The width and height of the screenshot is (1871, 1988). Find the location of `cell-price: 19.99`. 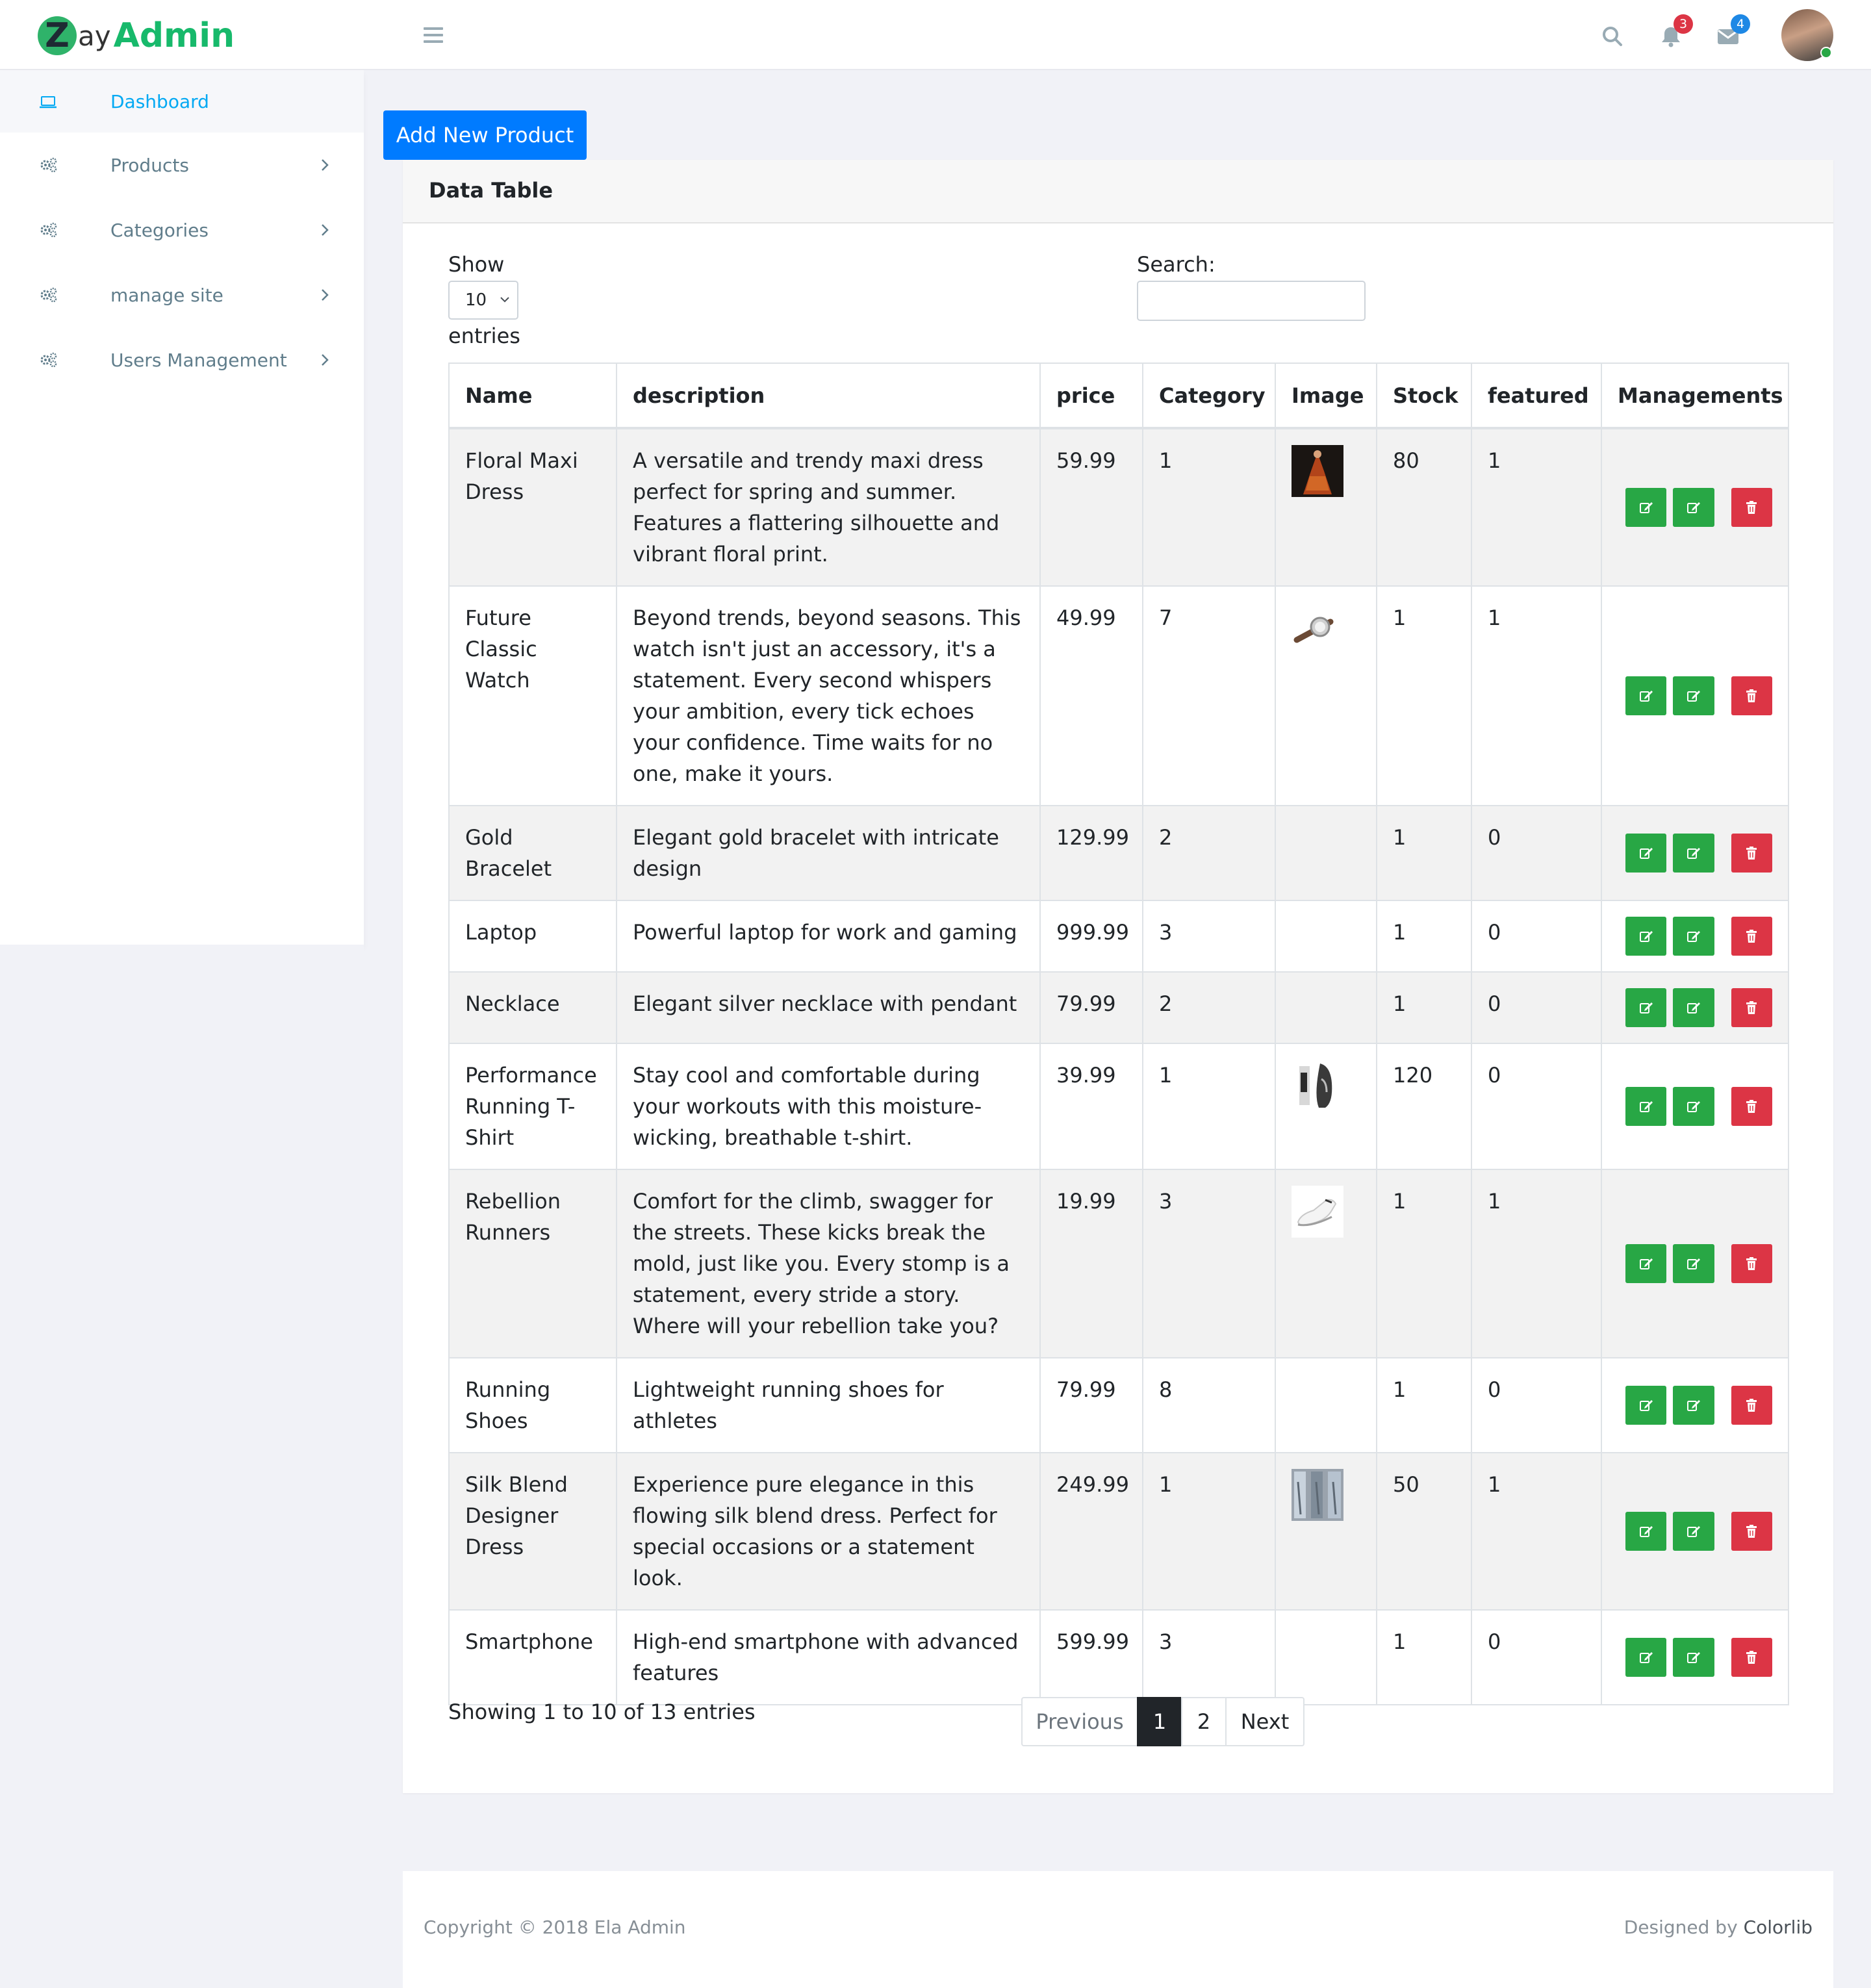

cell-price: 19.99 is located at coordinates (1091, 1263).